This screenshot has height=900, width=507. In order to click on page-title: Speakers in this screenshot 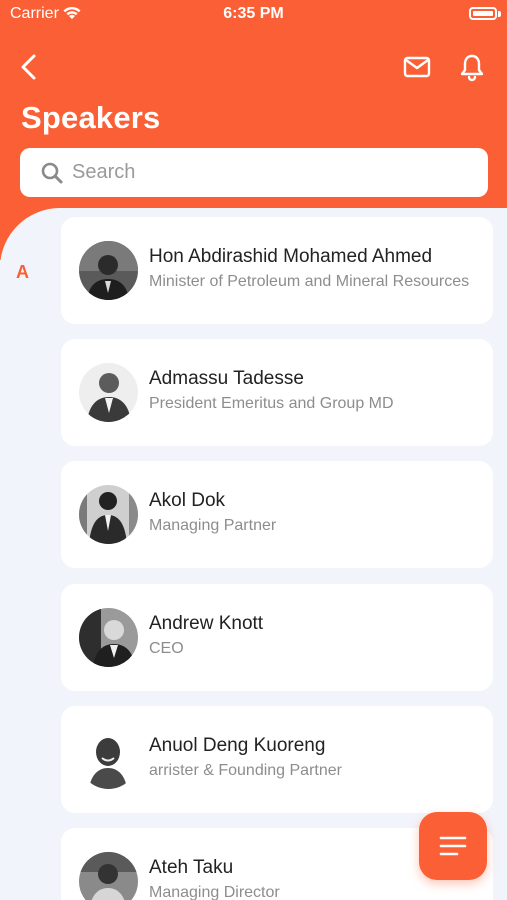, I will do `click(91, 117)`.